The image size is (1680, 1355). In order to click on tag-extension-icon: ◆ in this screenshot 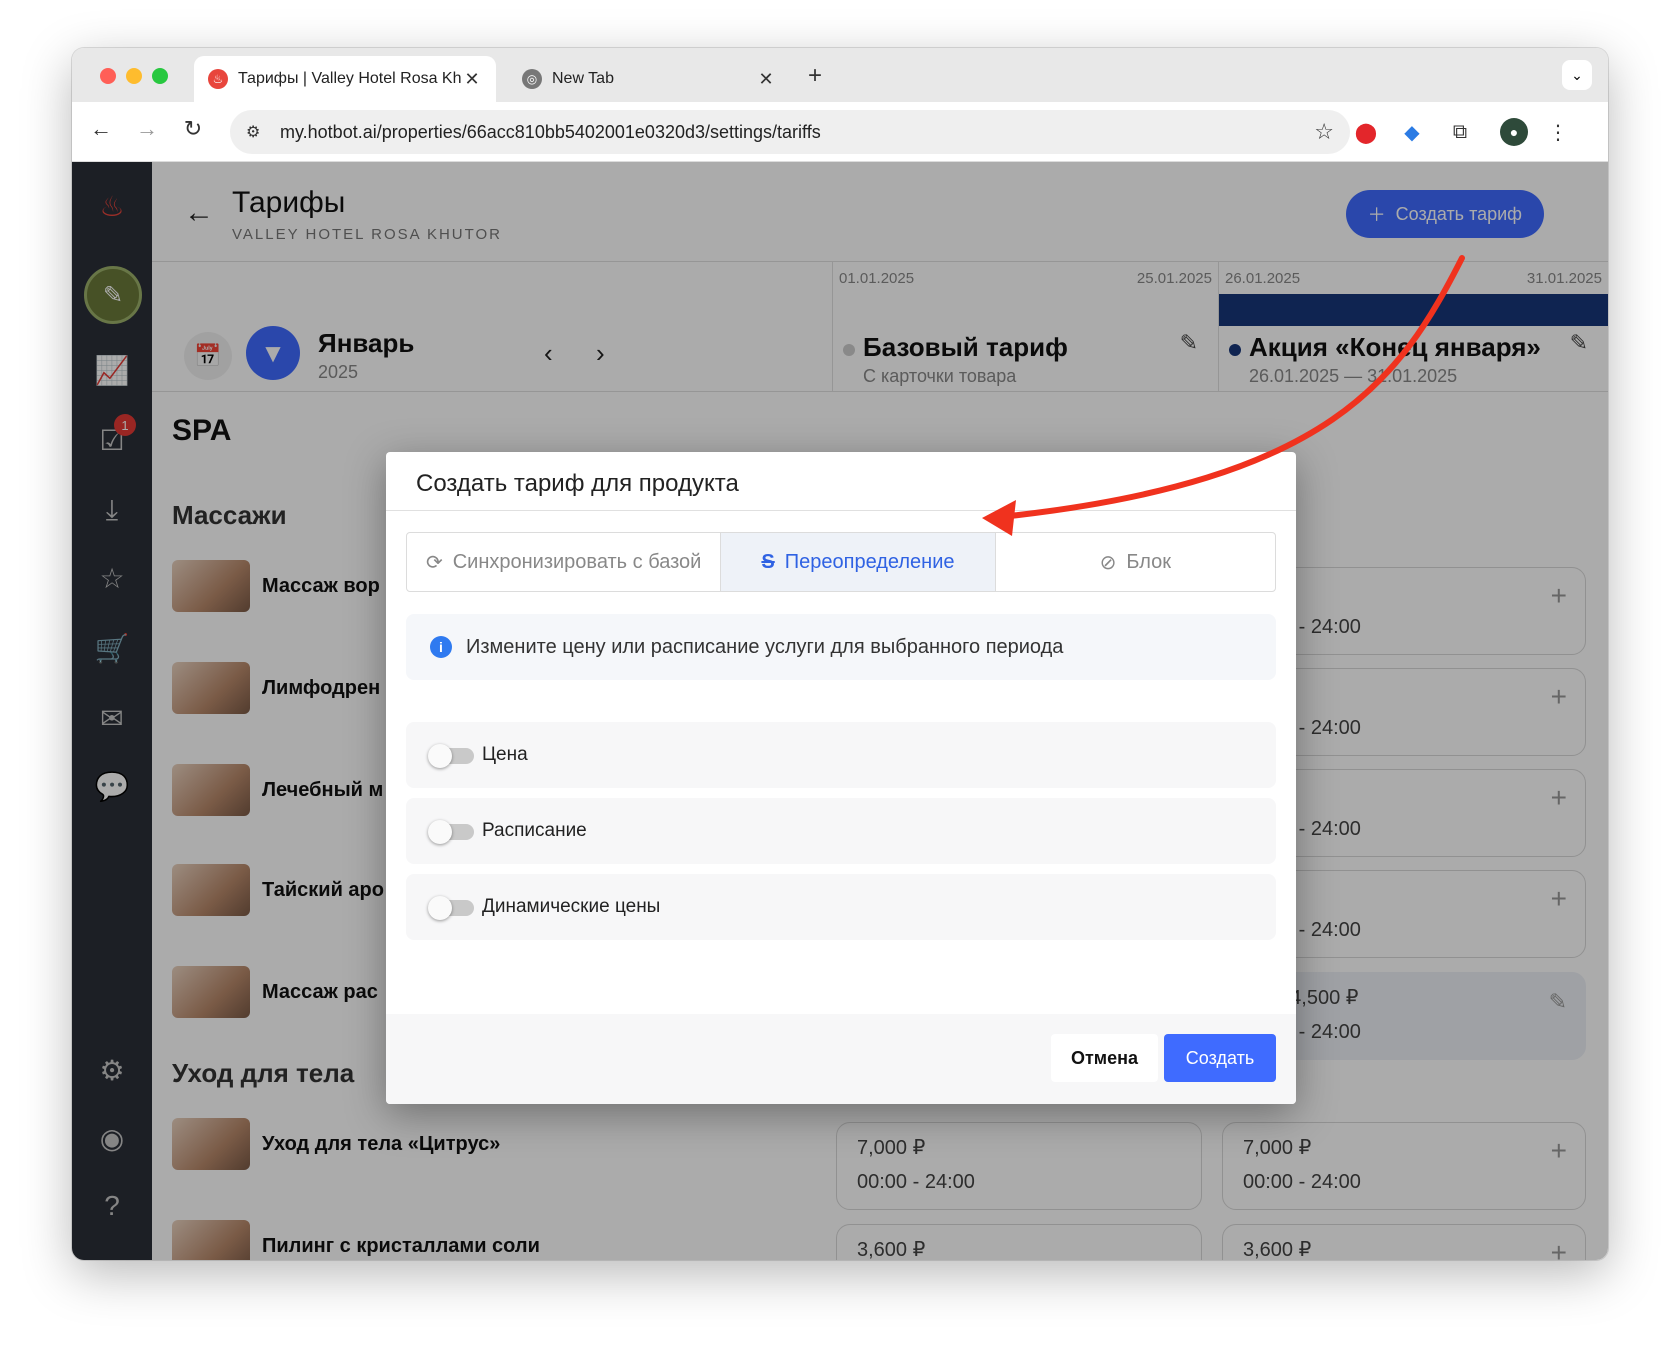, I will do `click(1412, 132)`.